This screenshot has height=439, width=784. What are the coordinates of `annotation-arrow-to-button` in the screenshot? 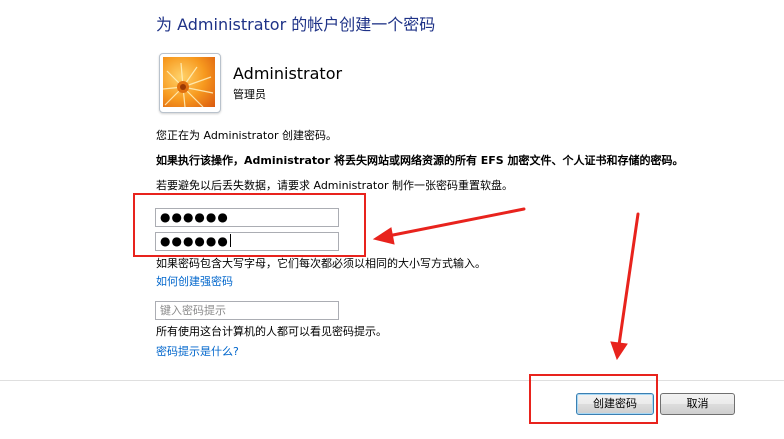 It's located at (628, 279).